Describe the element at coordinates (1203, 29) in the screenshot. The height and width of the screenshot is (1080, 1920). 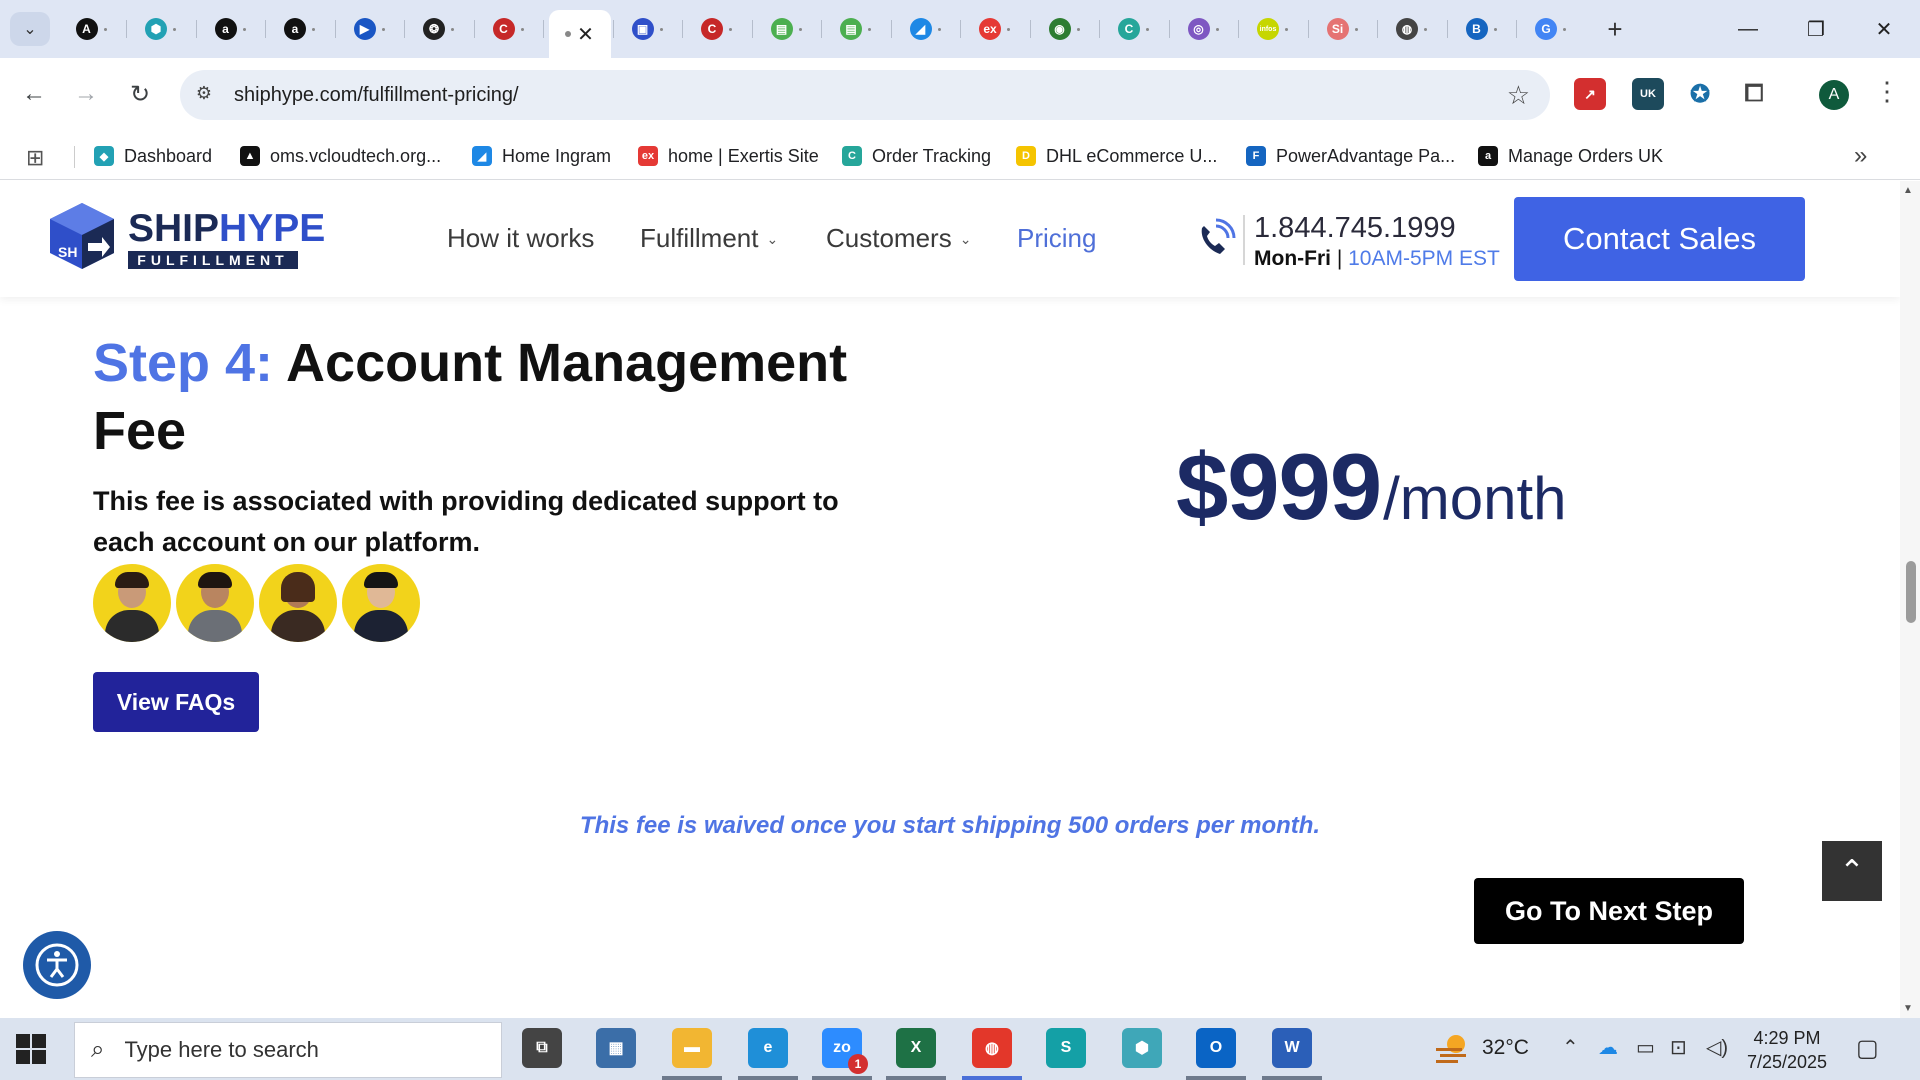
I see `browser-tab: ◎` at that location.